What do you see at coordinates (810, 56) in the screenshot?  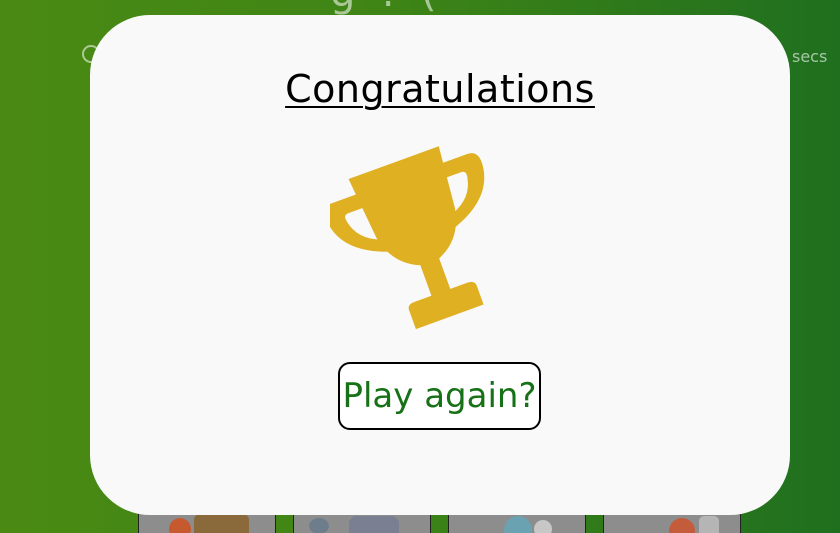 I see `background-timer-text: secs` at bounding box center [810, 56].